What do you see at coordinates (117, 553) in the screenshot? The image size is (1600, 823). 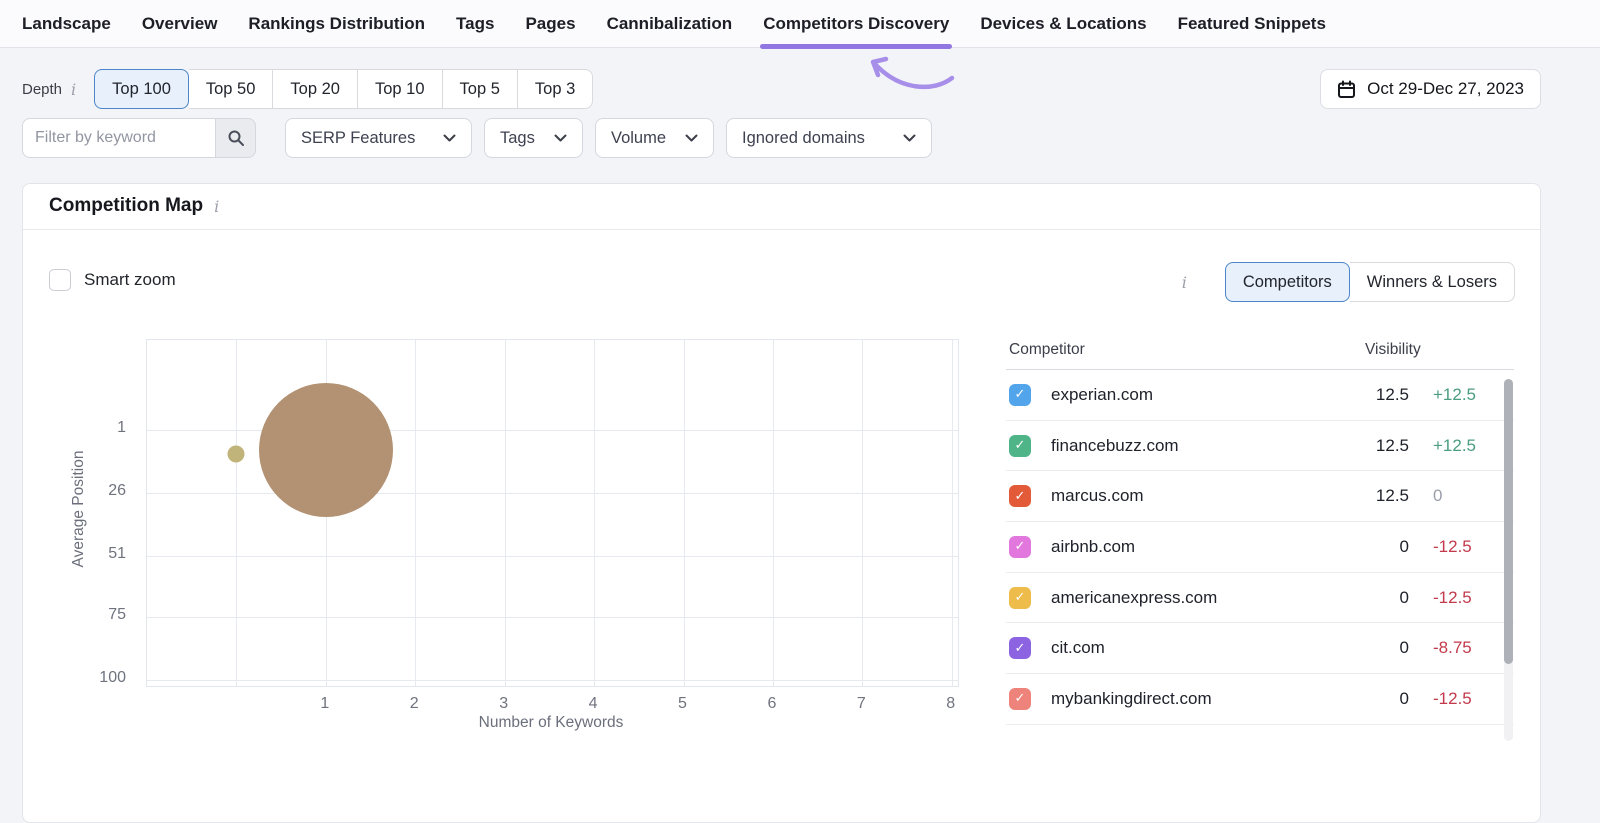 I see `y-tick-label: 51` at bounding box center [117, 553].